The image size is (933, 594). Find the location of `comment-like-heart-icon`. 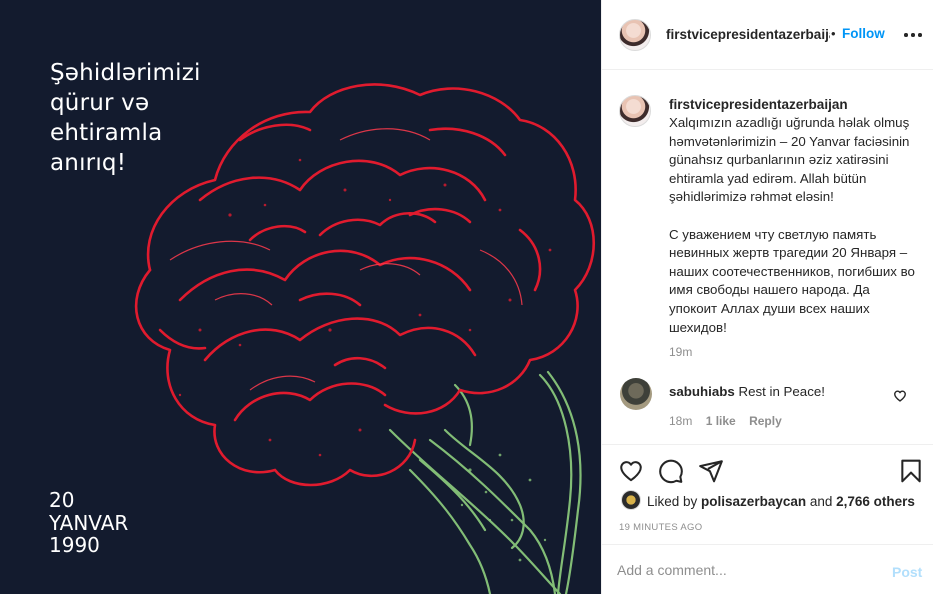

comment-like-heart-icon is located at coordinates (900, 396).